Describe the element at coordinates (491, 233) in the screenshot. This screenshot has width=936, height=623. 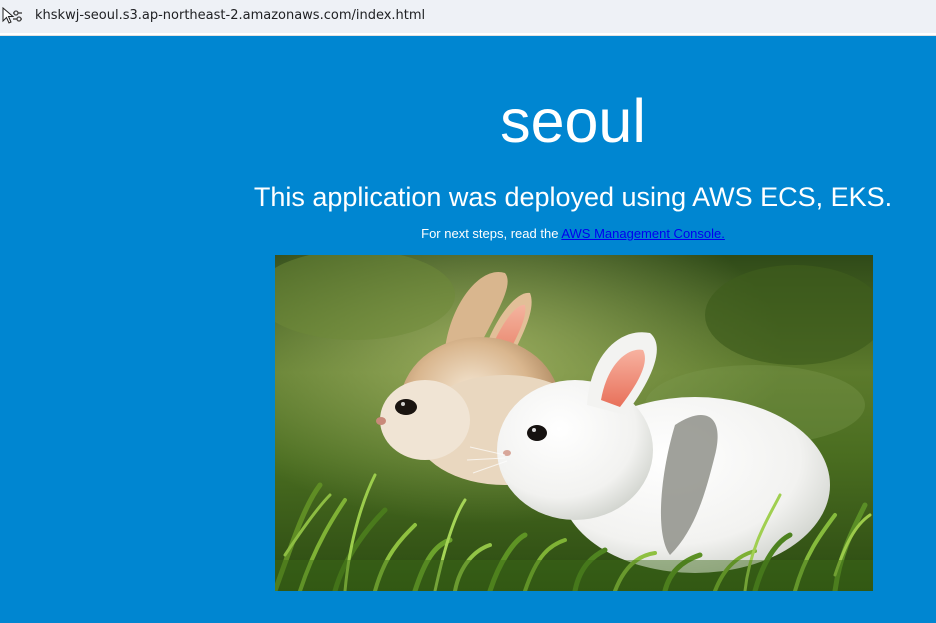
I see `next-steps-prefix: For next steps, read the` at that location.